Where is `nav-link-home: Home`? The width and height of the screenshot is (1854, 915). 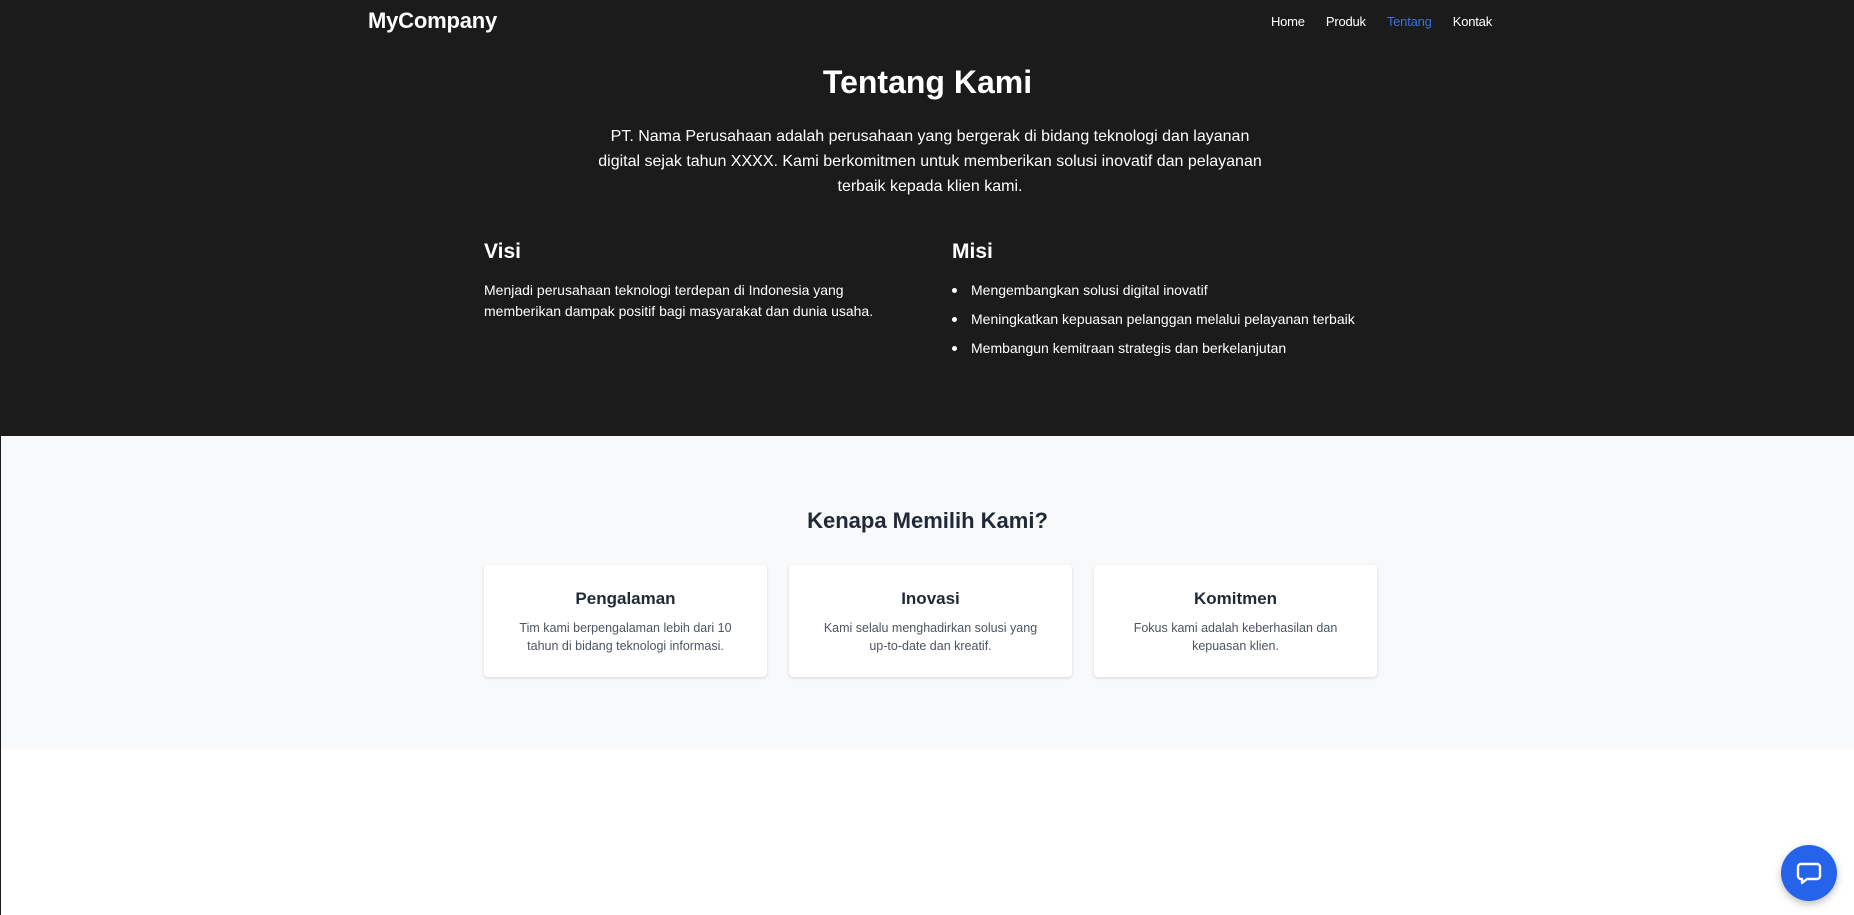
nav-link-home: Home is located at coordinates (1288, 21).